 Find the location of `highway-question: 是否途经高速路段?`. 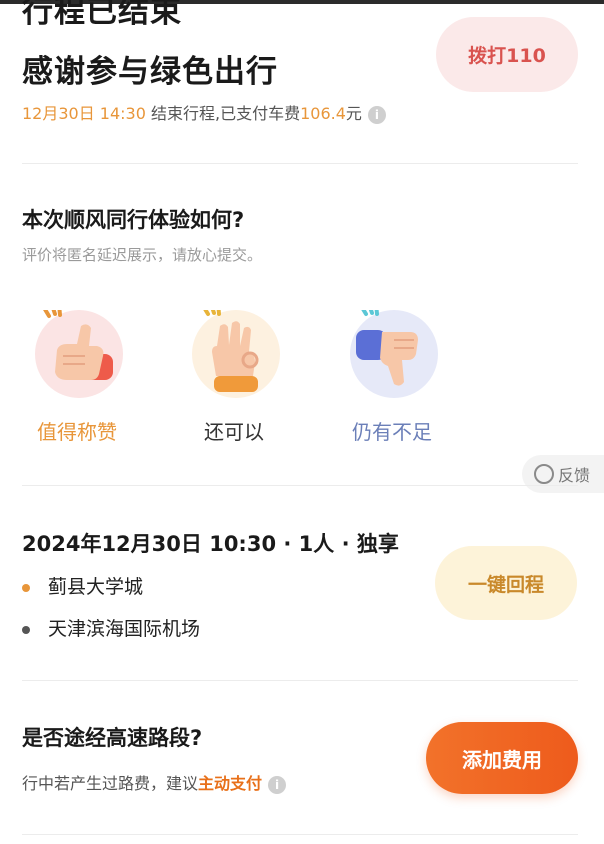

highway-question: 是否途经高速路段? is located at coordinates (112, 738).